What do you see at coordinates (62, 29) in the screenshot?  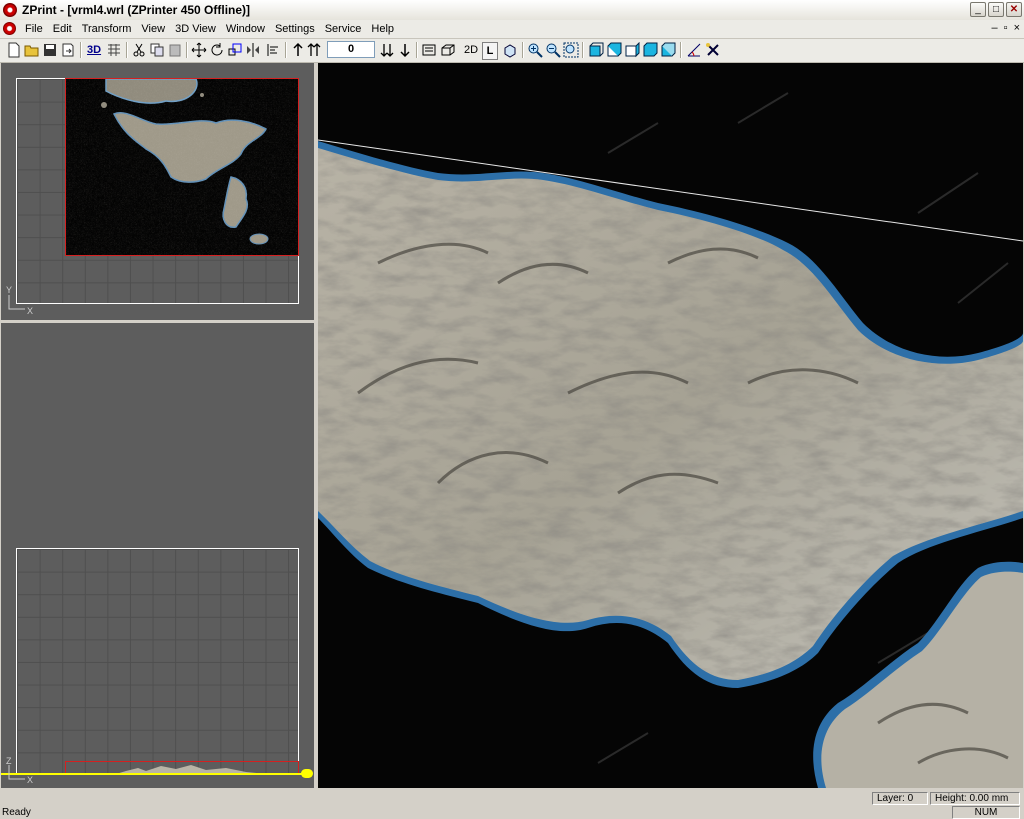 I see `menu-edit: Edit` at bounding box center [62, 29].